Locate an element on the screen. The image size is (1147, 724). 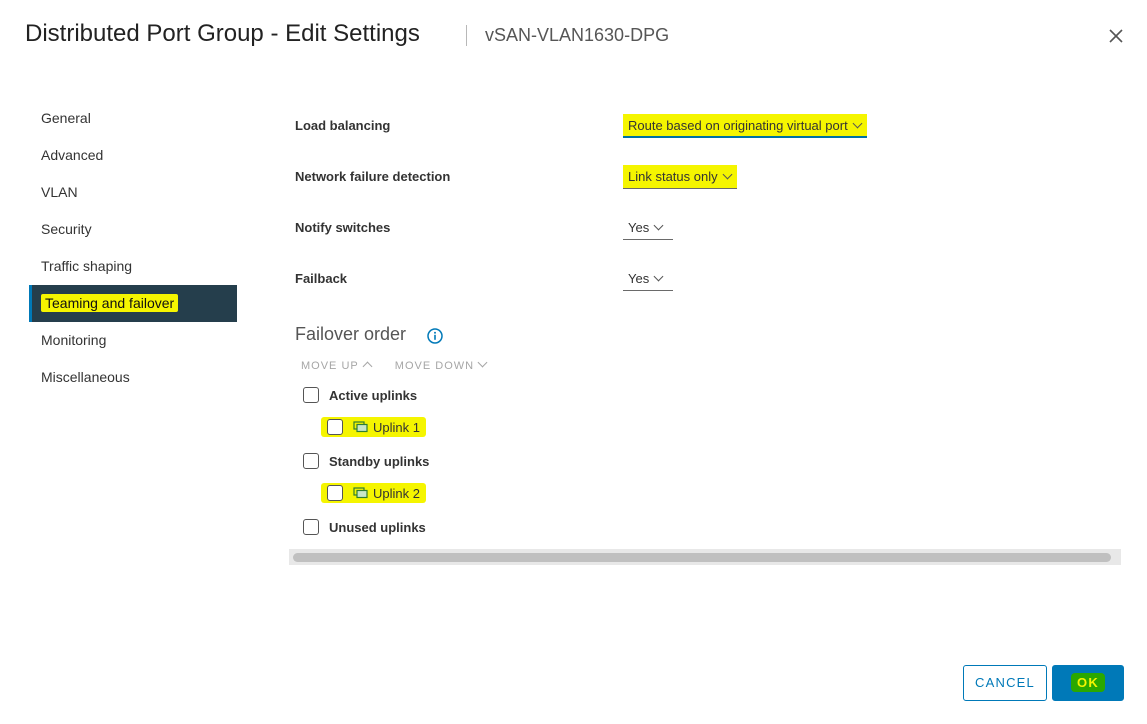
nav-item-label: Advanced is located at coordinates (72, 155).